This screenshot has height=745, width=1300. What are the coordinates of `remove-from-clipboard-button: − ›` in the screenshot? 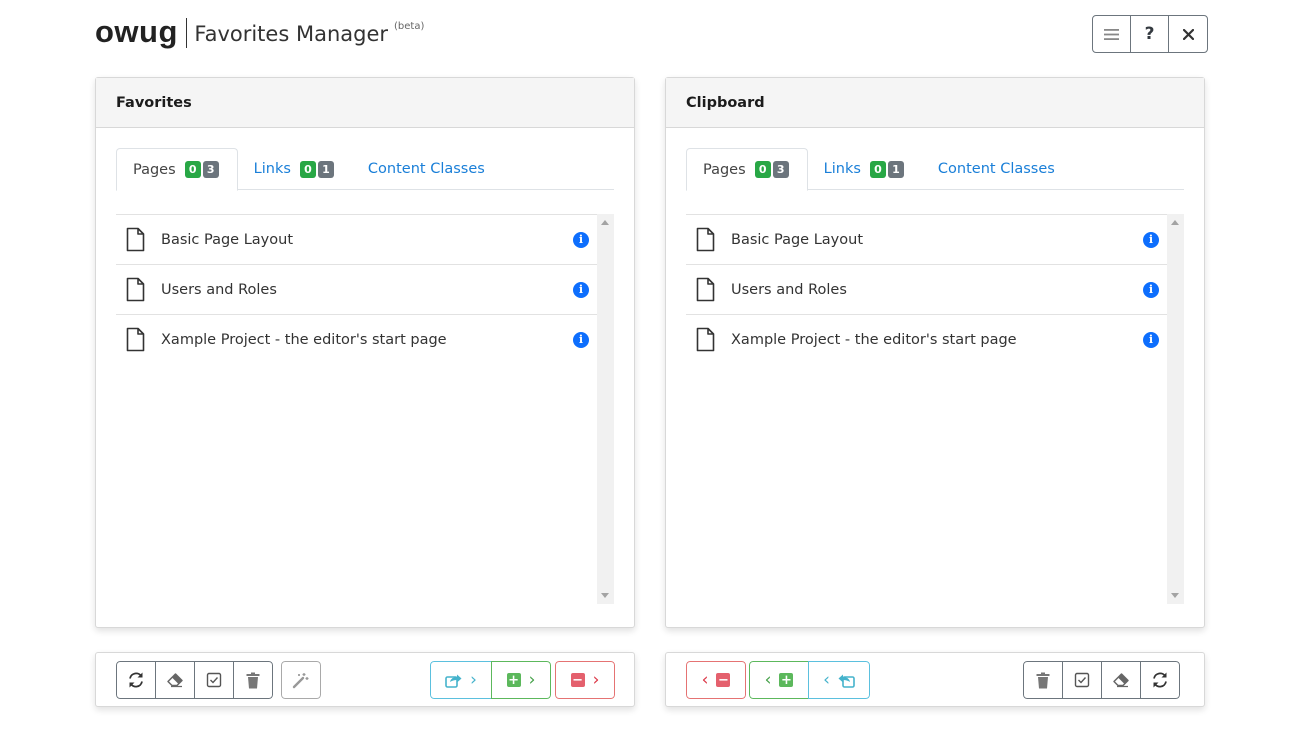 It's located at (585, 680).